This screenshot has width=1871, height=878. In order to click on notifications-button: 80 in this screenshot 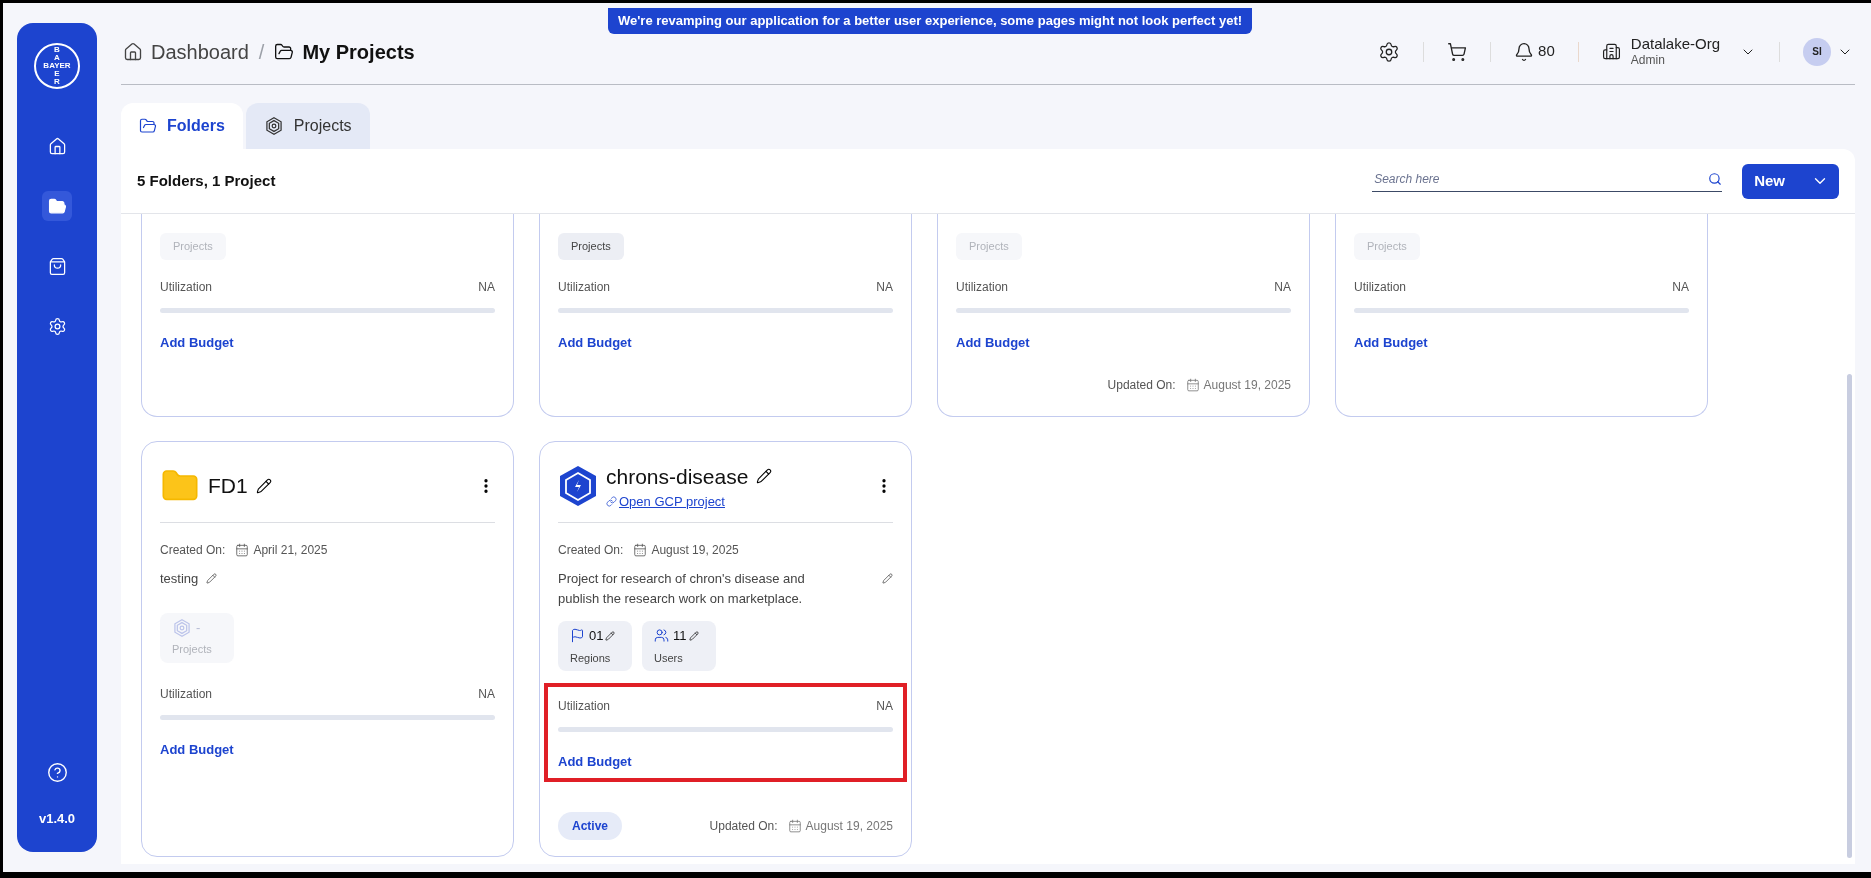, I will do `click(1534, 51)`.